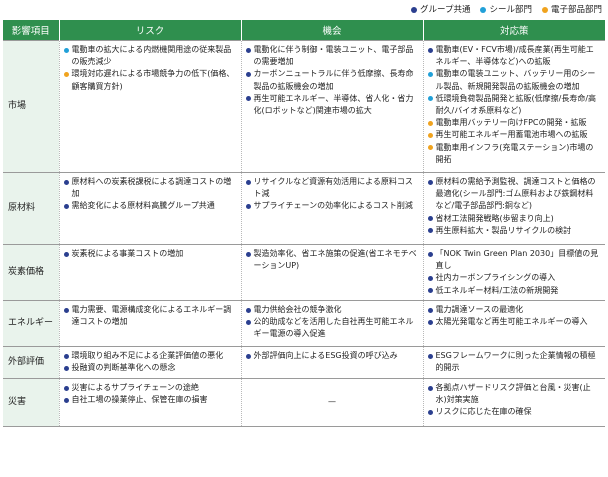  Describe the element at coordinates (483, 10) in the screenshot. I see `seal-dot-icon` at that location.